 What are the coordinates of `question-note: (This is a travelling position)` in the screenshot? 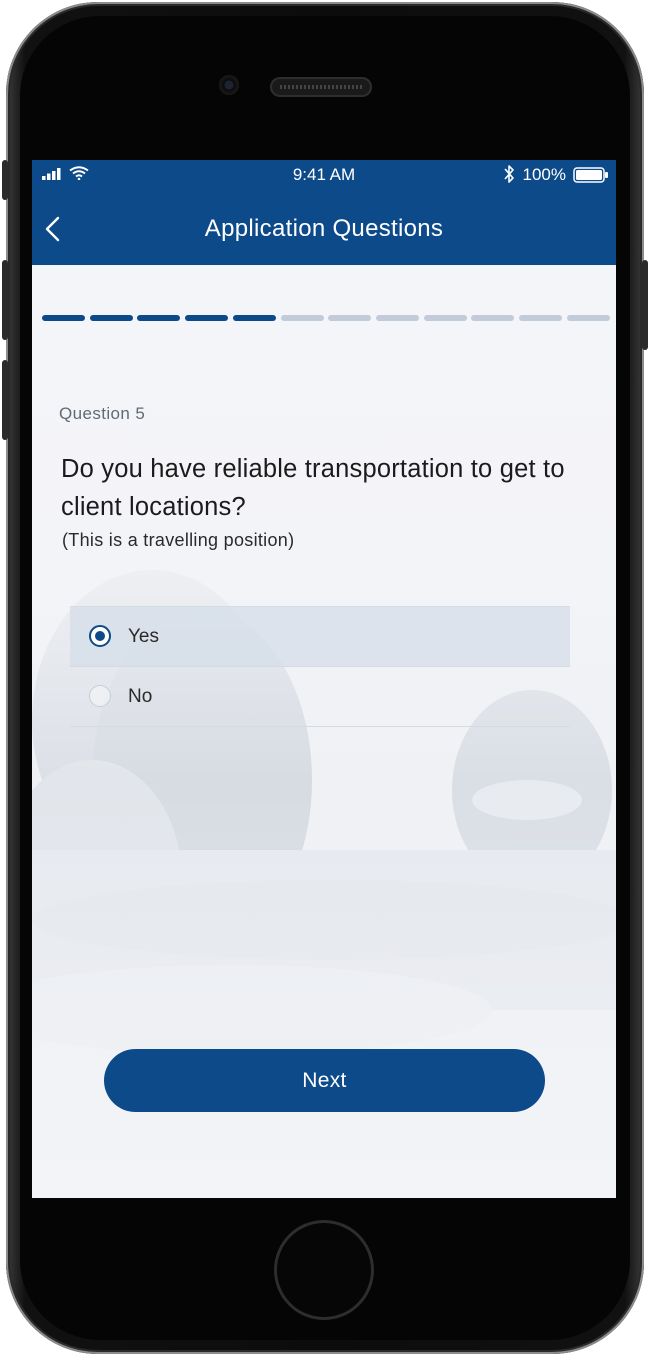 It's located at (178, 540).